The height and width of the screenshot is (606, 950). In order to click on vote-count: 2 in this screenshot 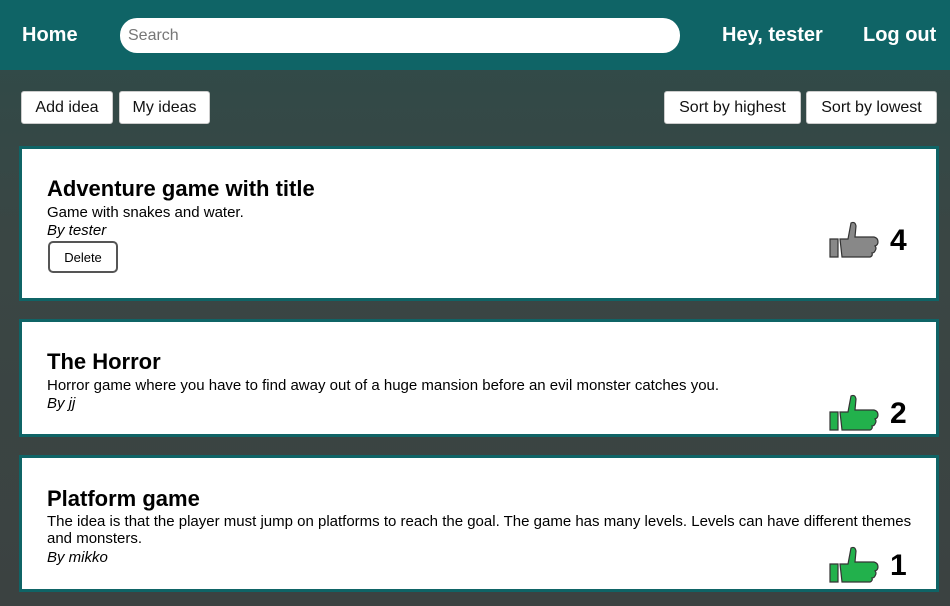, I will do `click(898, 413)`.